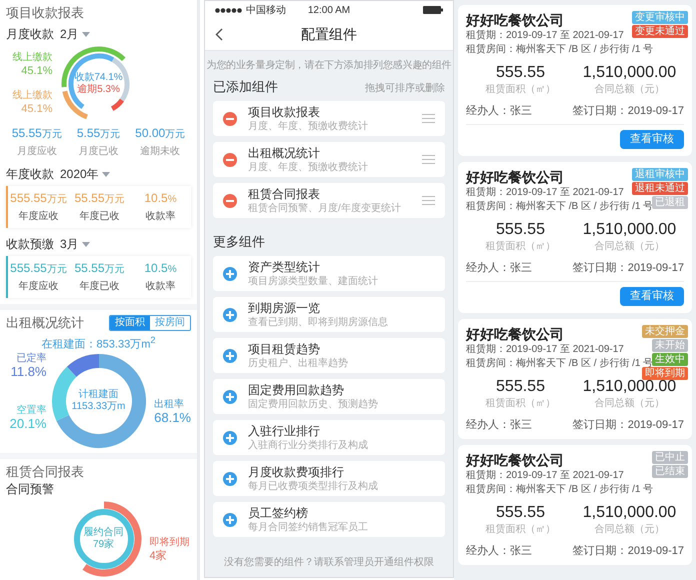  Describe the element at coordinates (160, 151) in the screenshot. I see `stat-label: 逾期未收` at that location.